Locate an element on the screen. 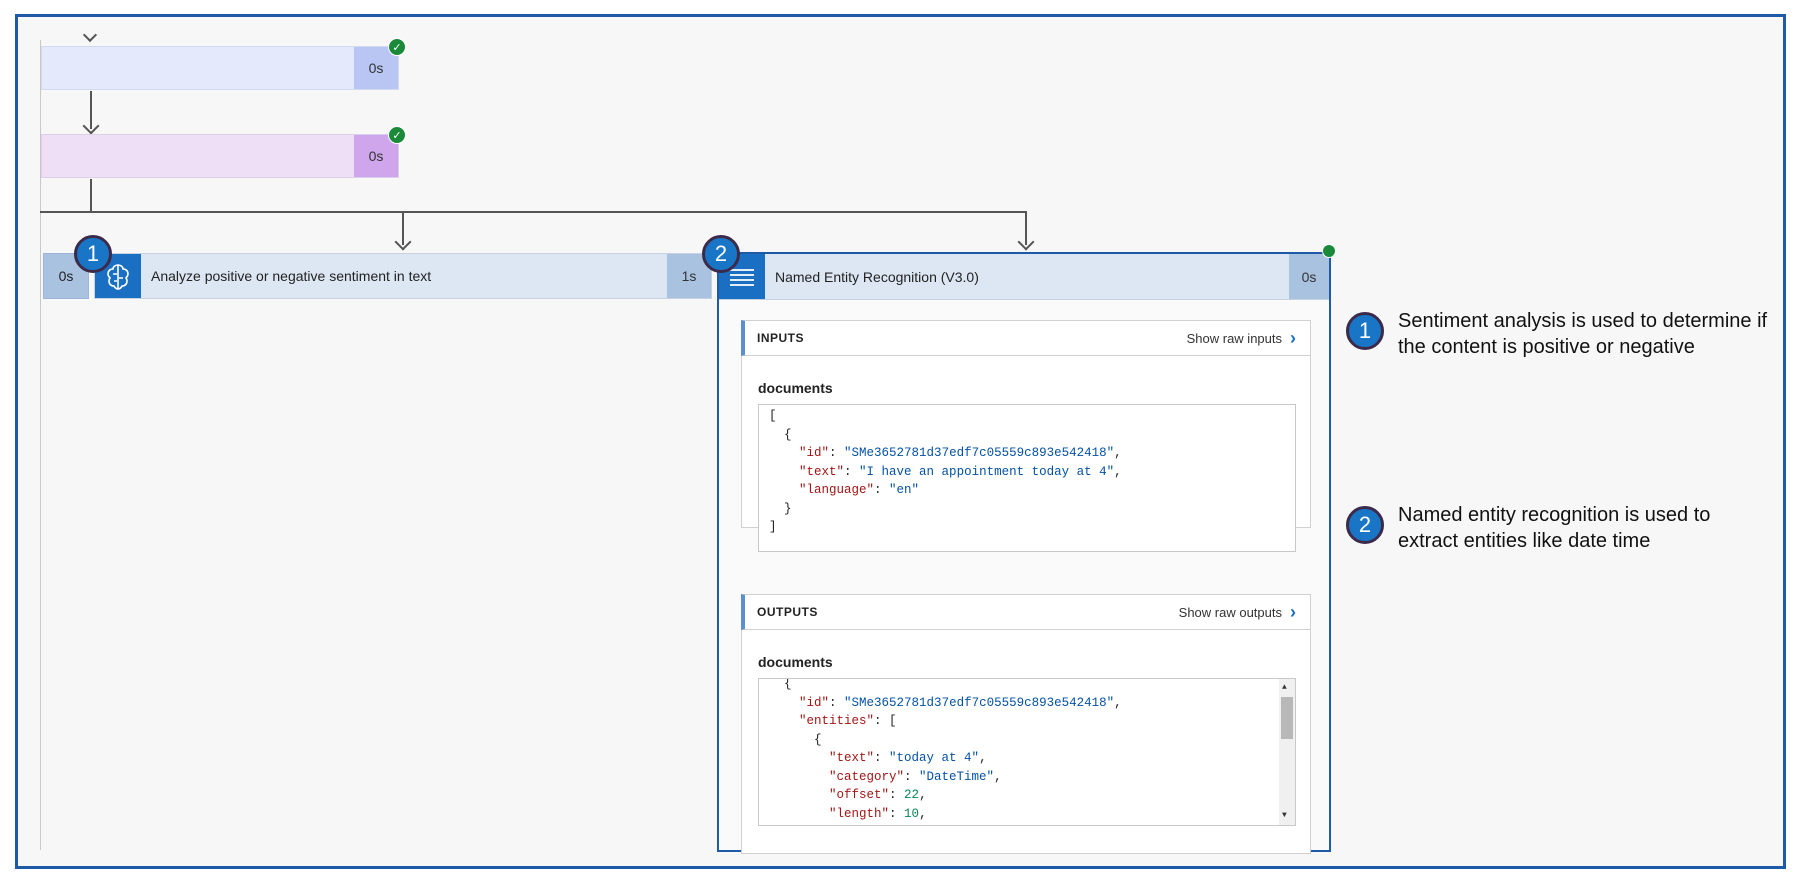 The height and width of the screenshot is (884, 1797). show-raw-outputs-link: Show raw outputs › is located at coordinates (1237, 612).